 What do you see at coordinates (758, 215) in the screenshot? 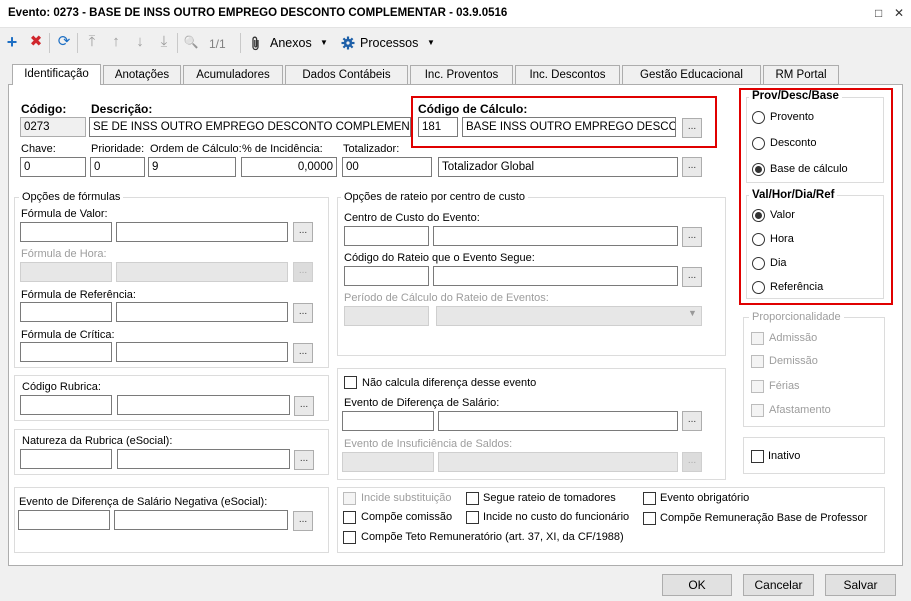
I see `valor-radio` at bounding box center [758, 215].